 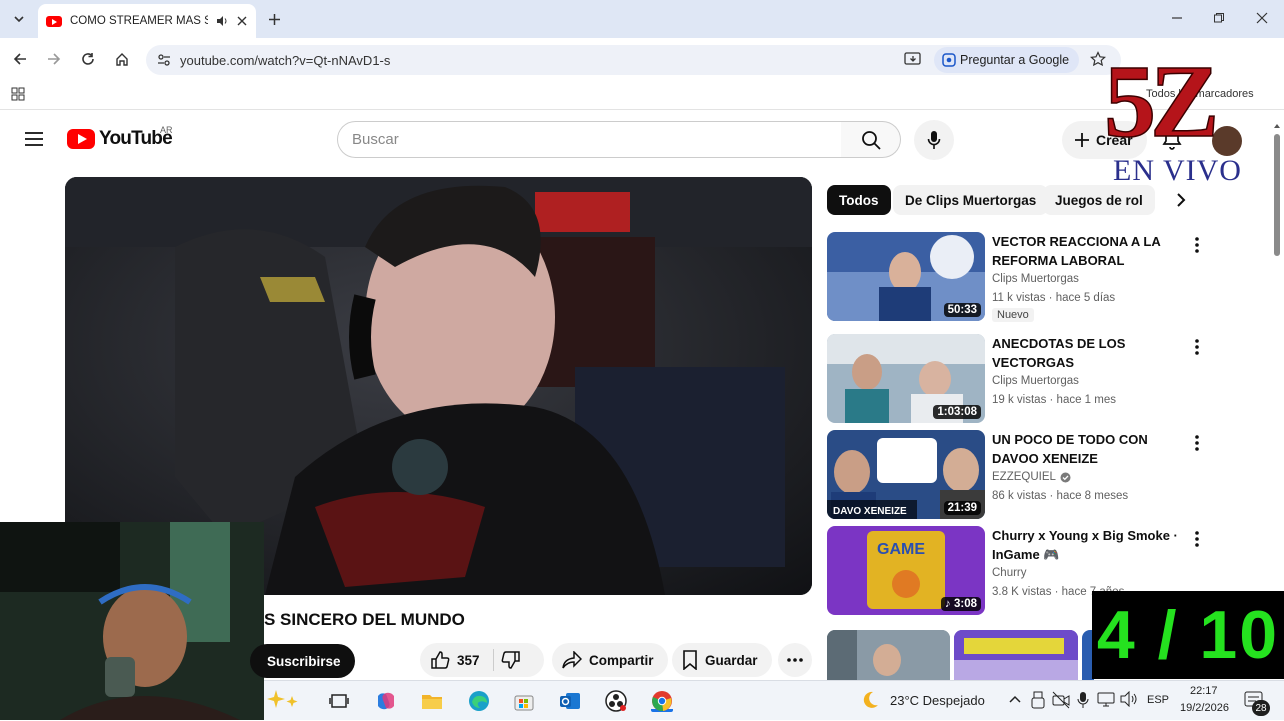 What do you see at coordinates (906, 378) in the screenshot?
I see `video-thumbnail: 1:03:08` at bounding box center [906, 378].